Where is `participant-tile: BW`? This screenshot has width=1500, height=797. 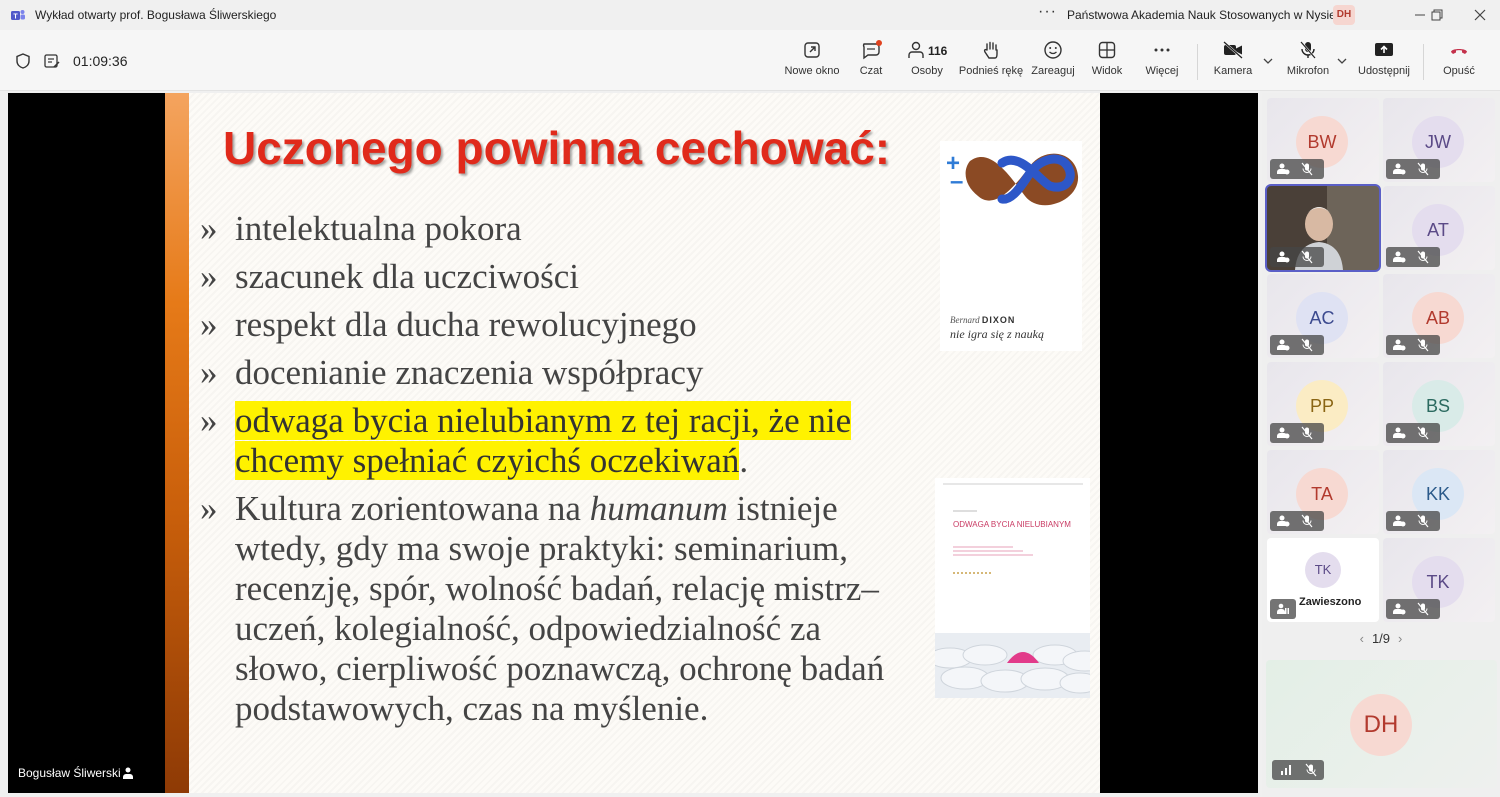 participant-tile: BW is located at coordinates (1323, 140).